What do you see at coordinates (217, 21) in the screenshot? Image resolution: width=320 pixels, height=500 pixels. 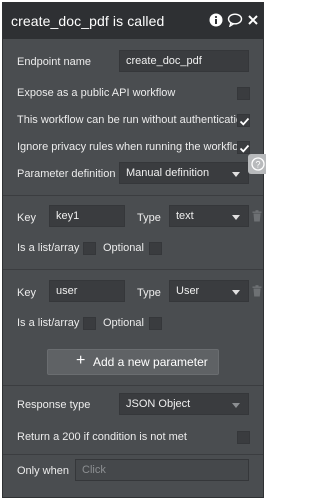 I see `info-icon` at bounding box center [217, 21].